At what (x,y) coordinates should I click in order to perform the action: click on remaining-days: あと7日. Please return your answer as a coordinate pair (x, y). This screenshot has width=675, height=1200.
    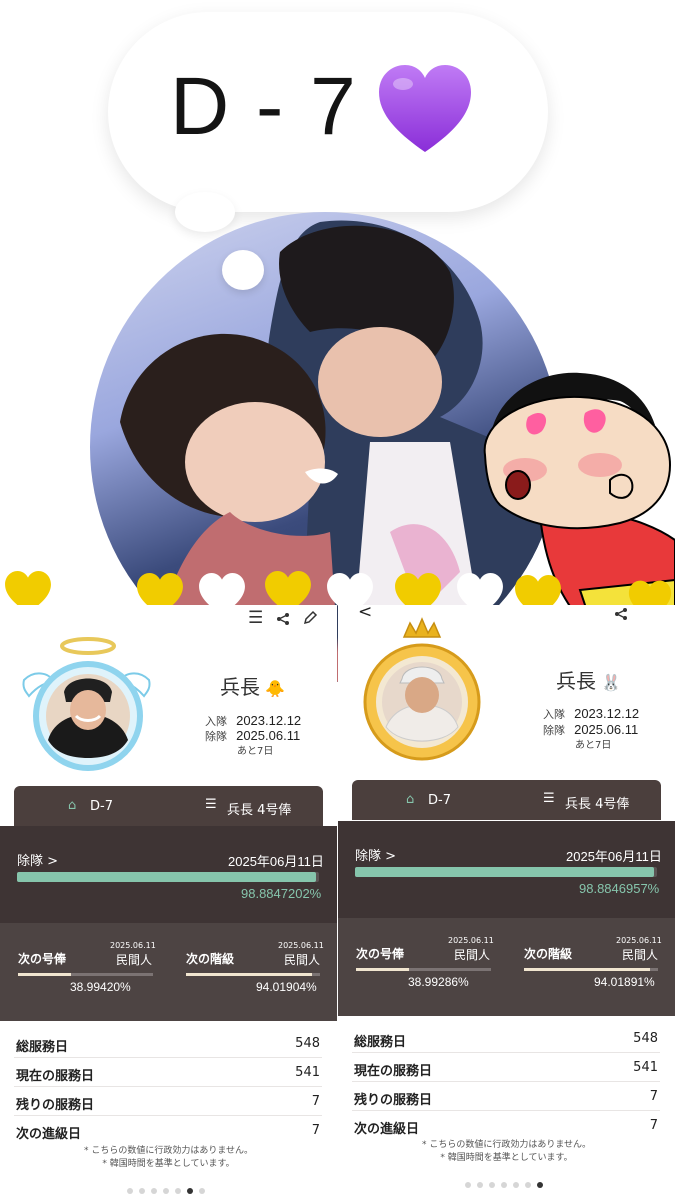
    Looking at the image, I should click on (255, 751).